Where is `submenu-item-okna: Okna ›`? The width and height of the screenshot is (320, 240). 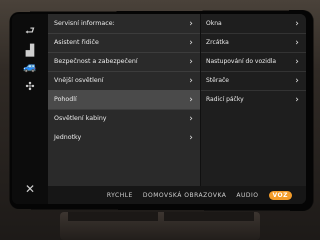 submenu-item-okna: Okna › is located at coordinates (253, 24).